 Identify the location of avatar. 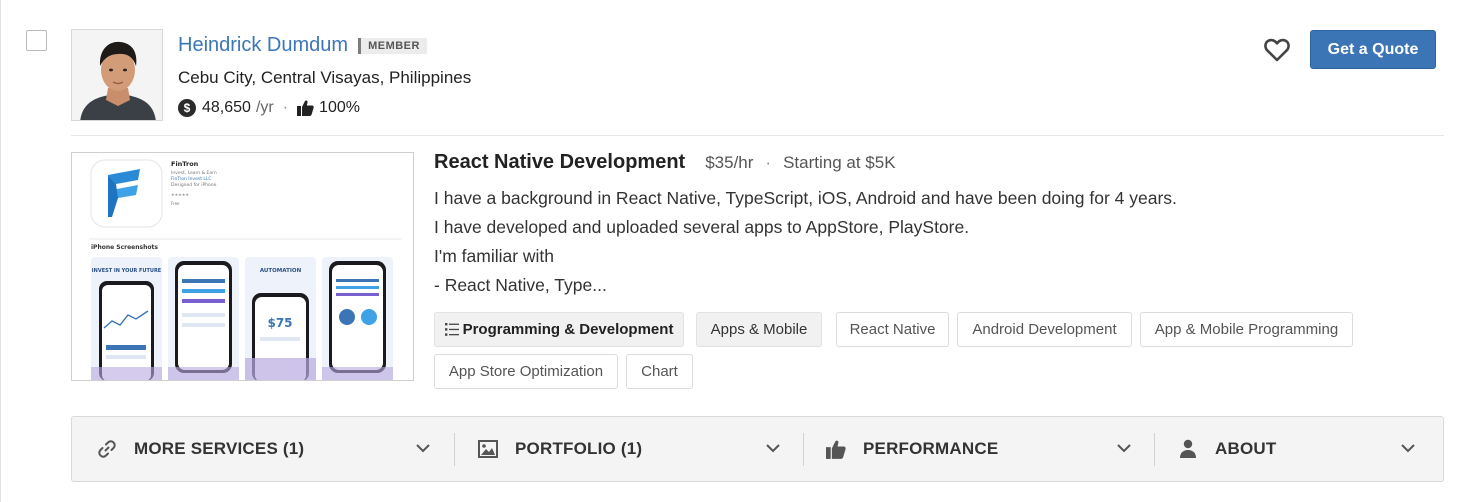
(117, 75).